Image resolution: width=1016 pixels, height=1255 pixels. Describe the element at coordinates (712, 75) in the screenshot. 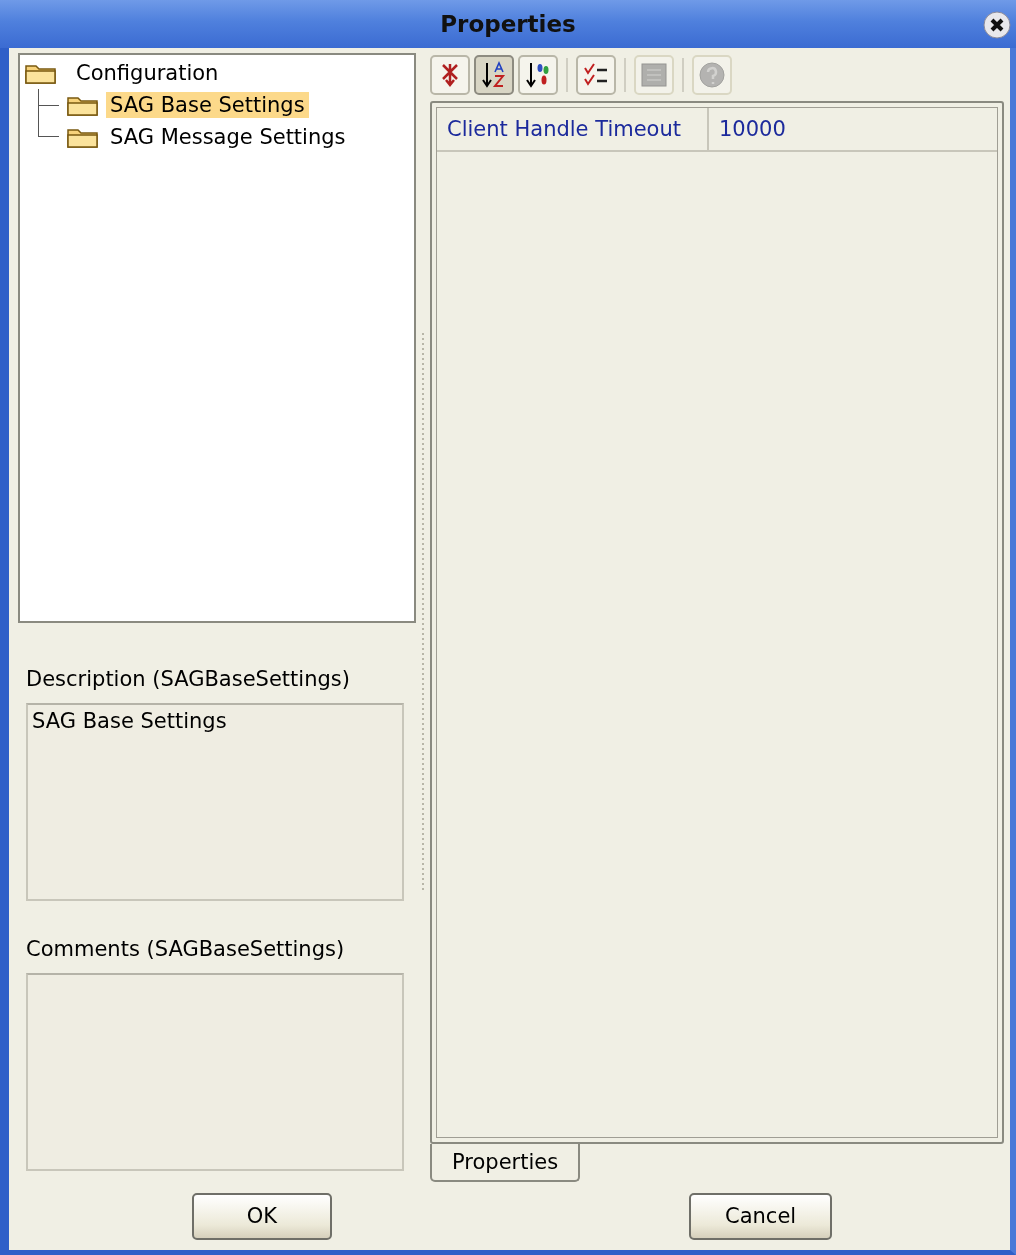

I see `help-icon` at that location.